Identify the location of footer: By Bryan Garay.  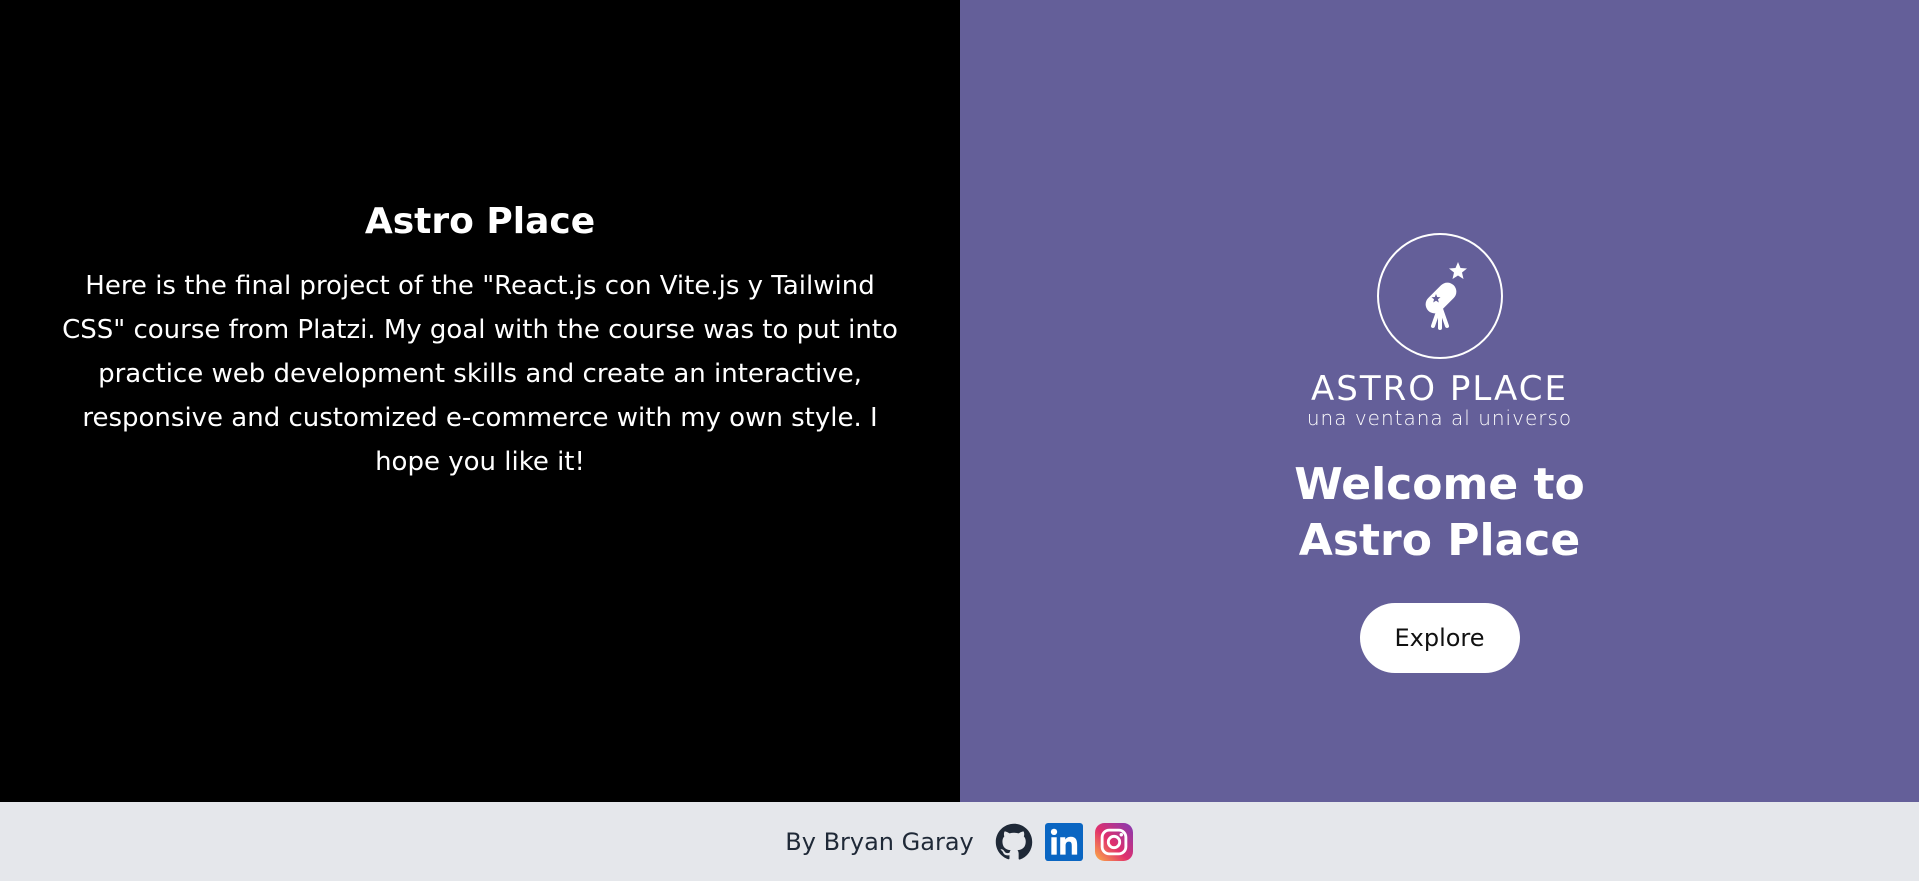
(959, 841).